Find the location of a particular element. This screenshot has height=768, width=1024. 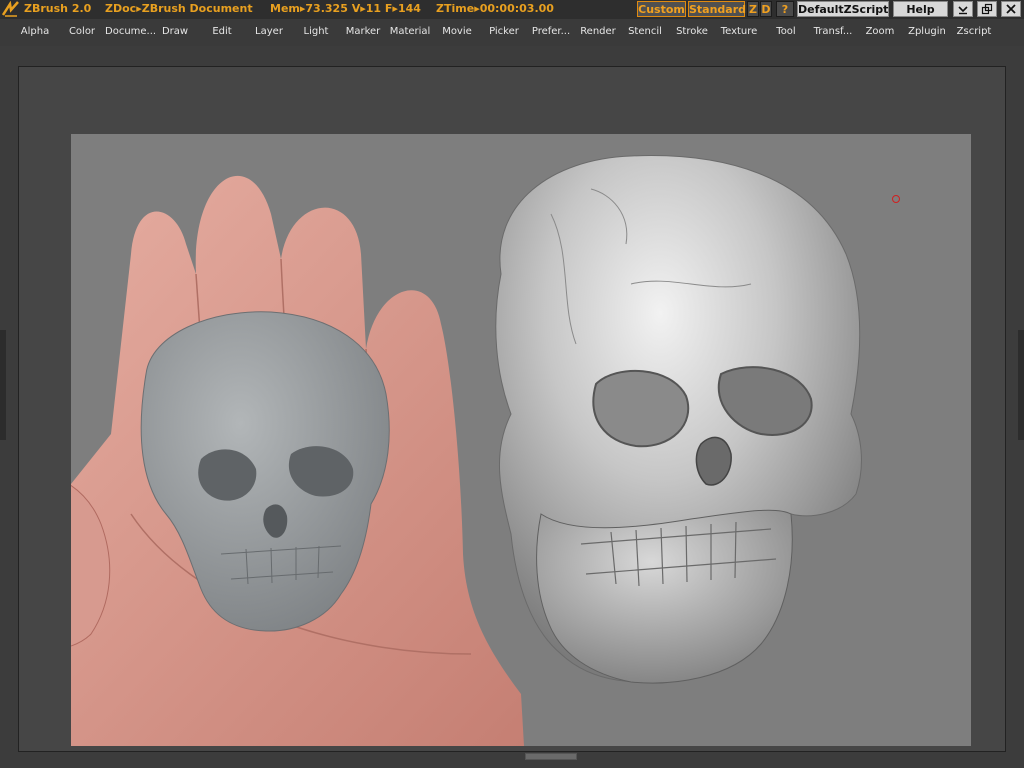

menu-zoom: Zoom is located at coordinates (880, 31).